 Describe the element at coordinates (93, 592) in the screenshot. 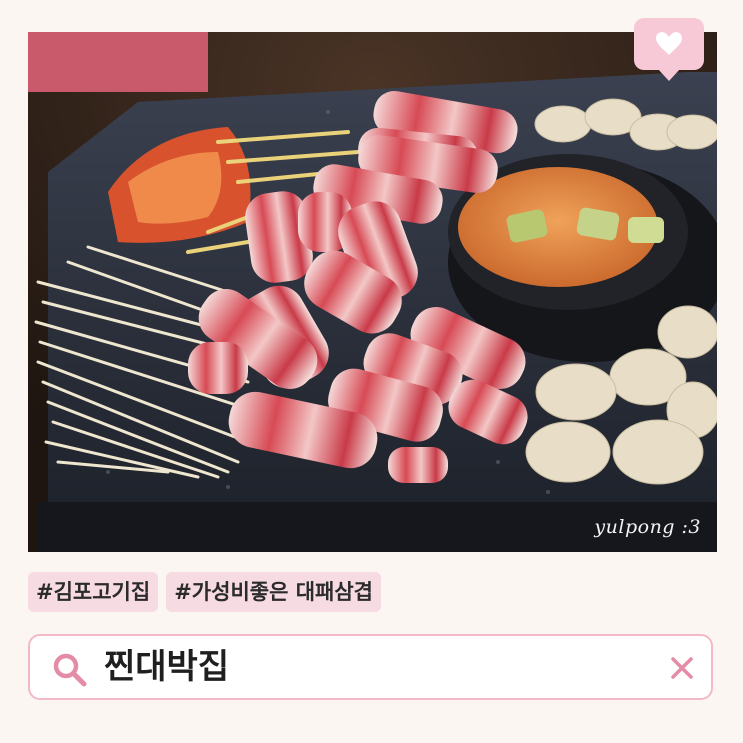

I see `hashtag-gimpo-meat: #김포고기집` at that location.